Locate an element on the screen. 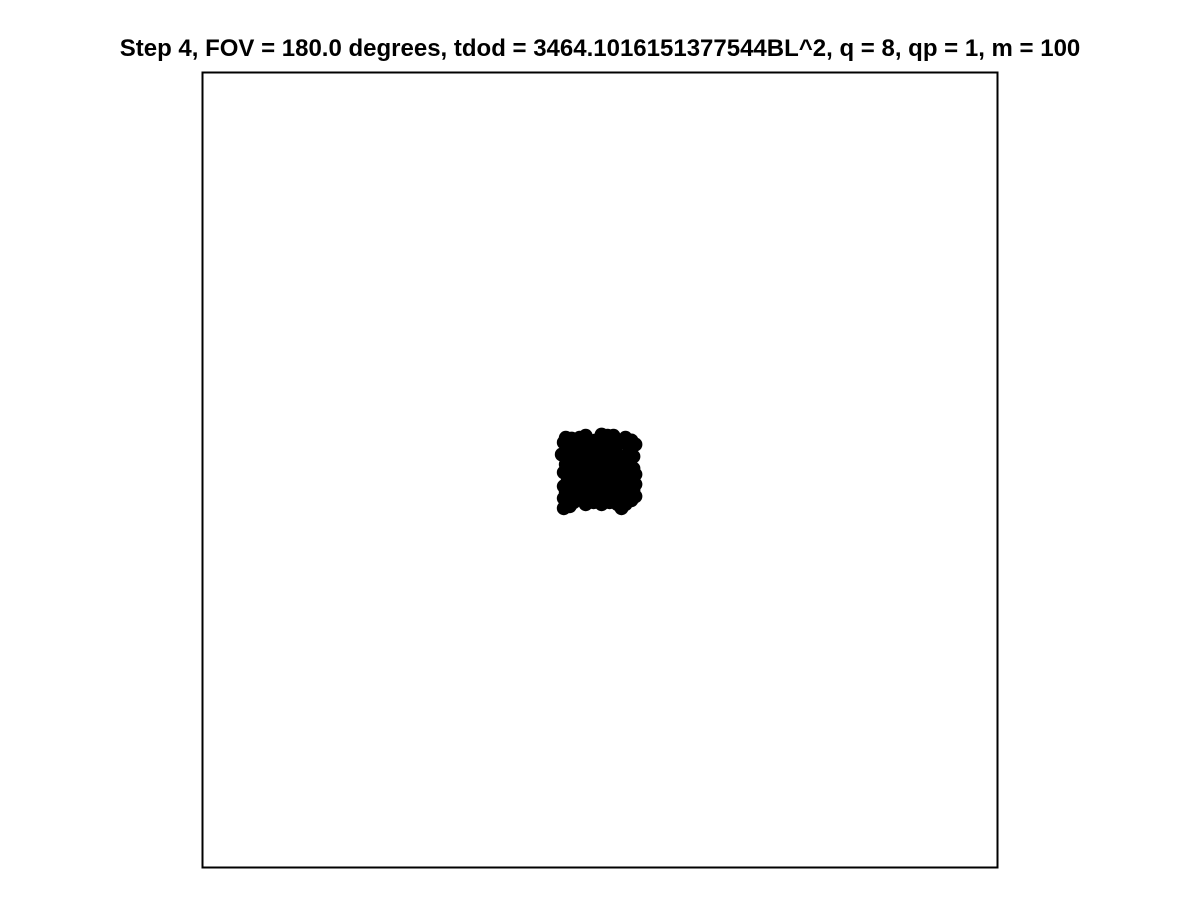 Image resolution: width=1200 pixels, height=900 pixels. points-layer is located at coordinates (598, 471).